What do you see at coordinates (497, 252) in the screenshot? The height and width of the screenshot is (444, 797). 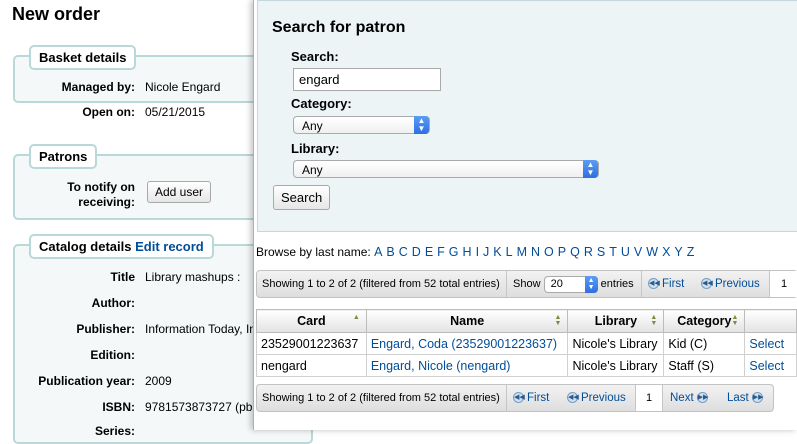 I see `letter-link-k: K` at bounding box center [497, 252].